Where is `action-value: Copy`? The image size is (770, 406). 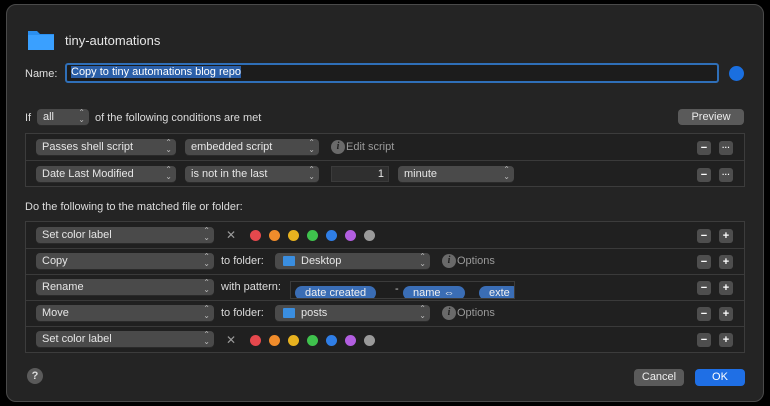
action-value: Copy is located at coordinates (55, 261).